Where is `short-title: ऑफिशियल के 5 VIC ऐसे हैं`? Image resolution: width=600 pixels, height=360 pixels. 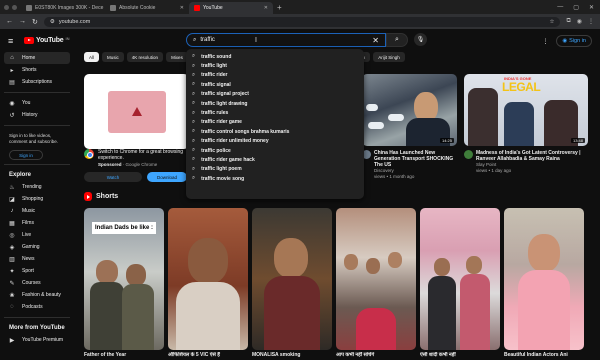
short-title: ऑफिशियल के 5 VIC ऐसे हैं is located at coordinates (208, 355).